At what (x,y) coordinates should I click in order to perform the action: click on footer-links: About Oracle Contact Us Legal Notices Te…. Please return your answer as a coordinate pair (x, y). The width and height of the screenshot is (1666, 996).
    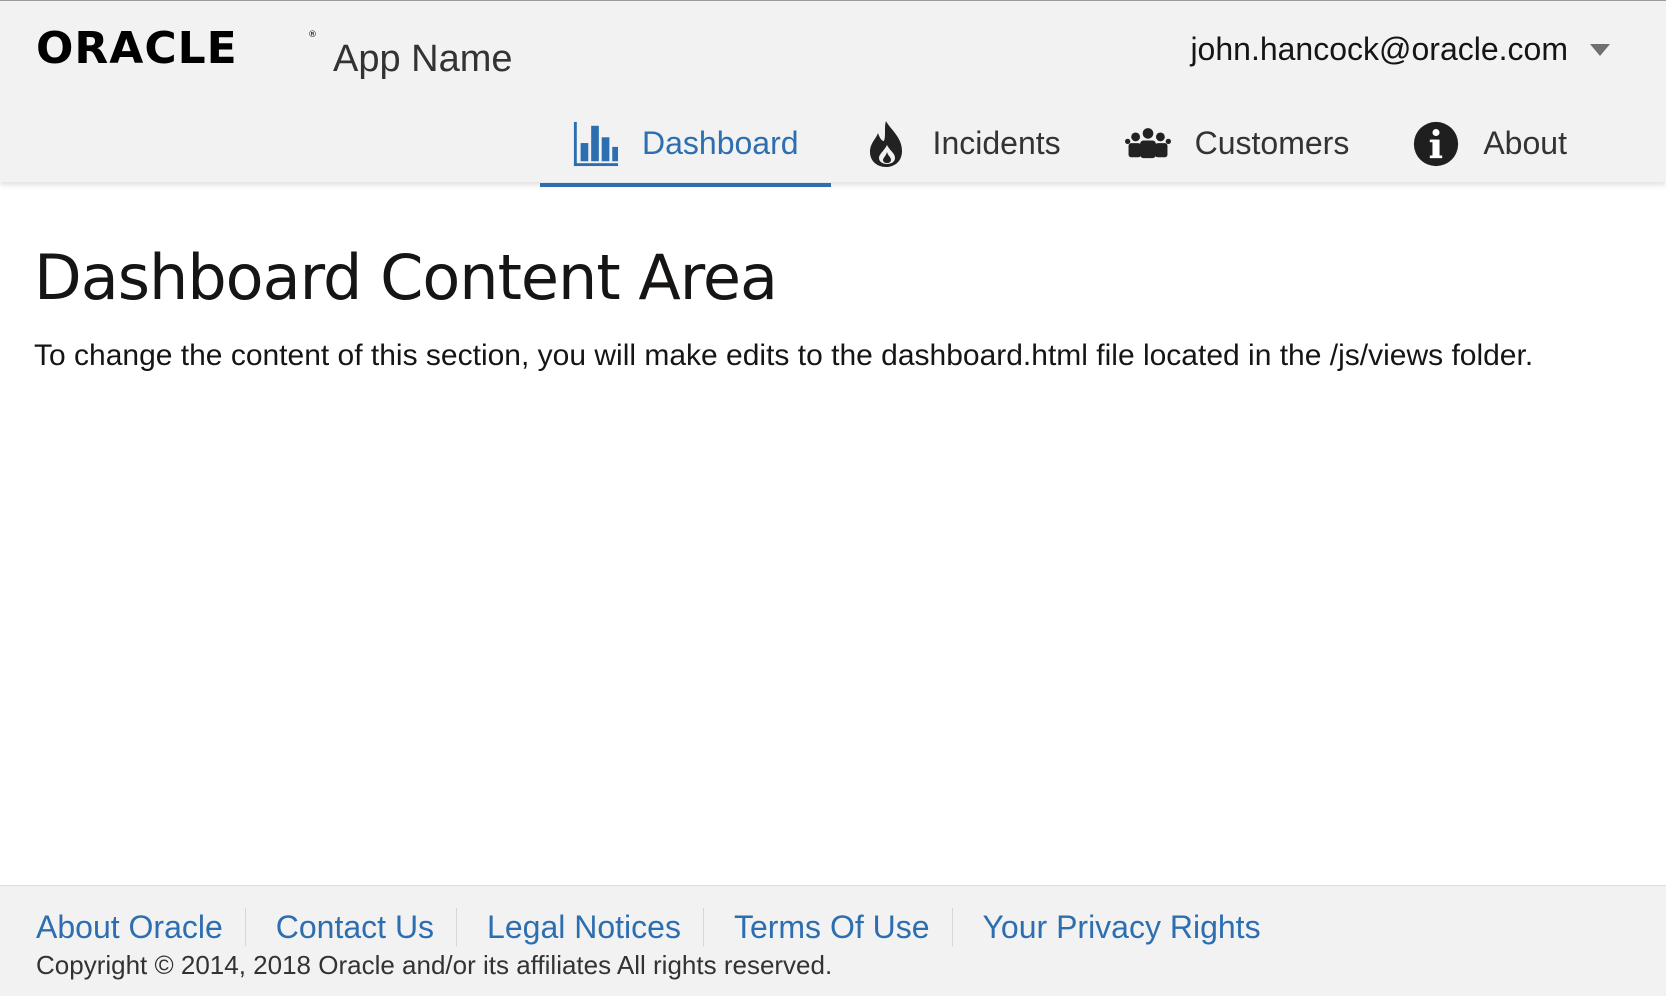
    Looking at the image, I should click on (851, 927).